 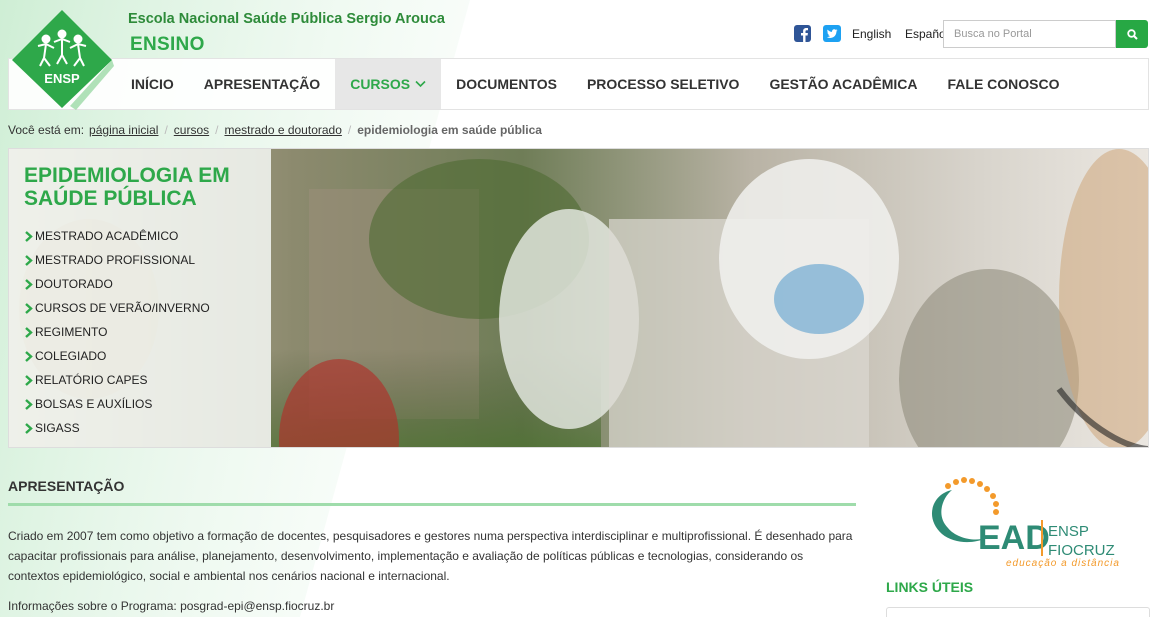 I want to click on ead-org-fiocruz: FIOCRUZ, so click(x=1081, y=550).